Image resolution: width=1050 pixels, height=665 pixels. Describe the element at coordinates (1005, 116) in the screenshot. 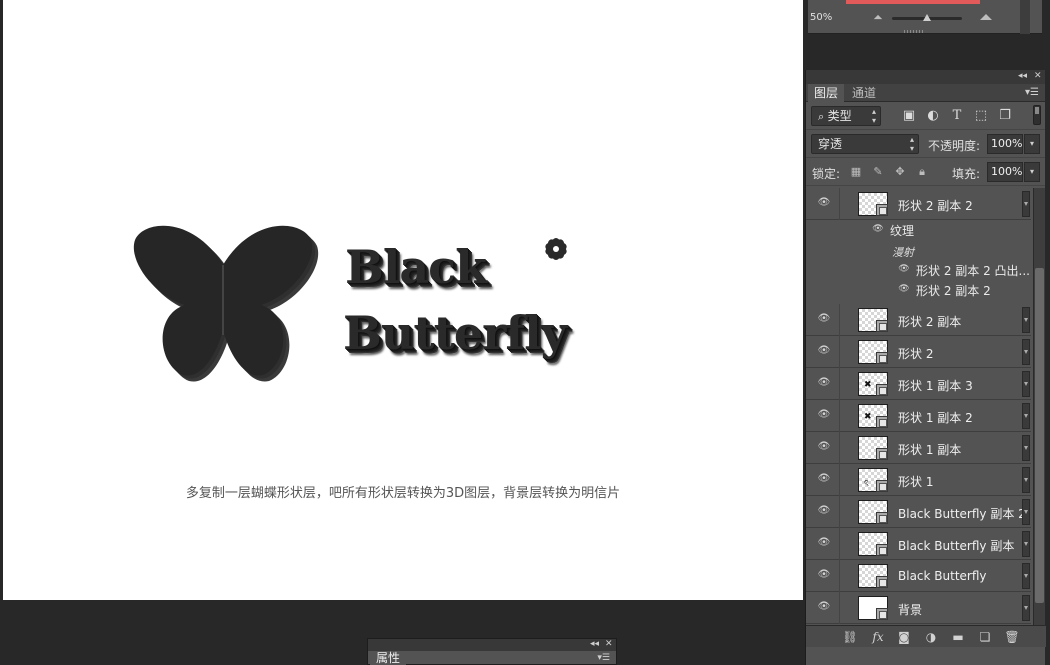

I see `smart-object-filter-icon: ❐` at that location.